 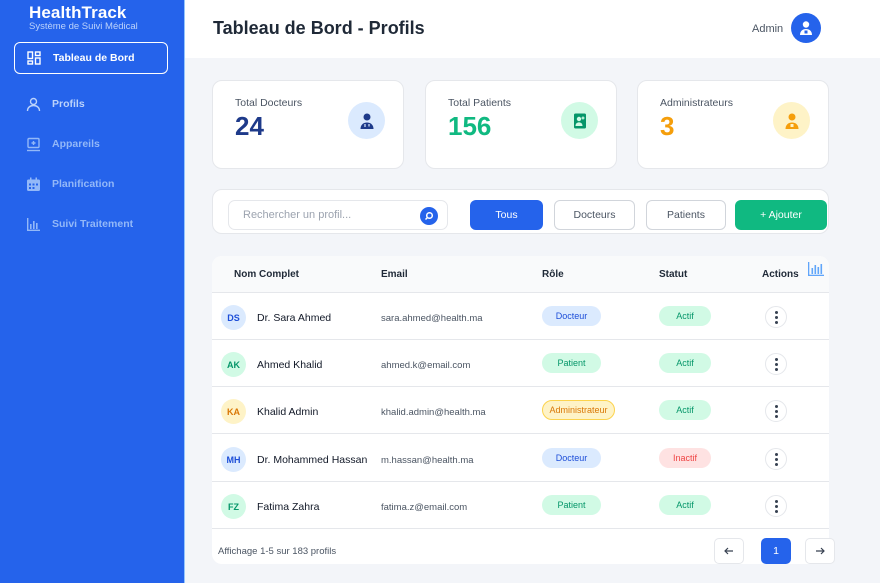 What do you see at coordinates (366, 120) in the screenshot?
I see `doctor-icon` at bounding box center [366, 120].